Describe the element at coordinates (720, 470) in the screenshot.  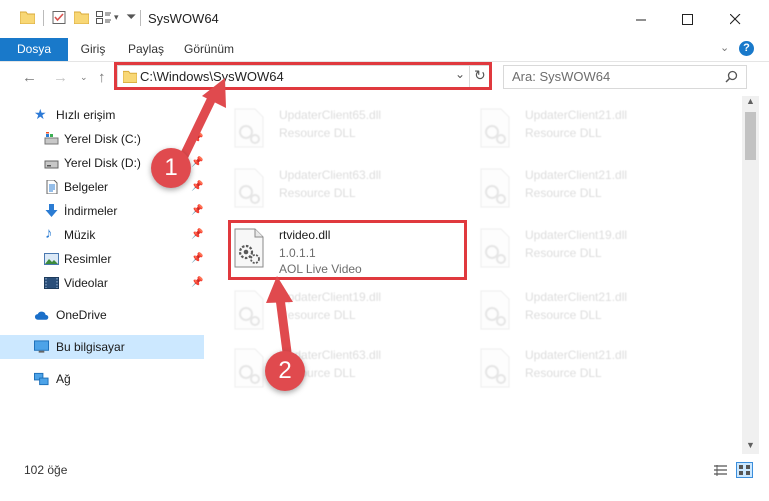
I see `details-view-icon` at that location.